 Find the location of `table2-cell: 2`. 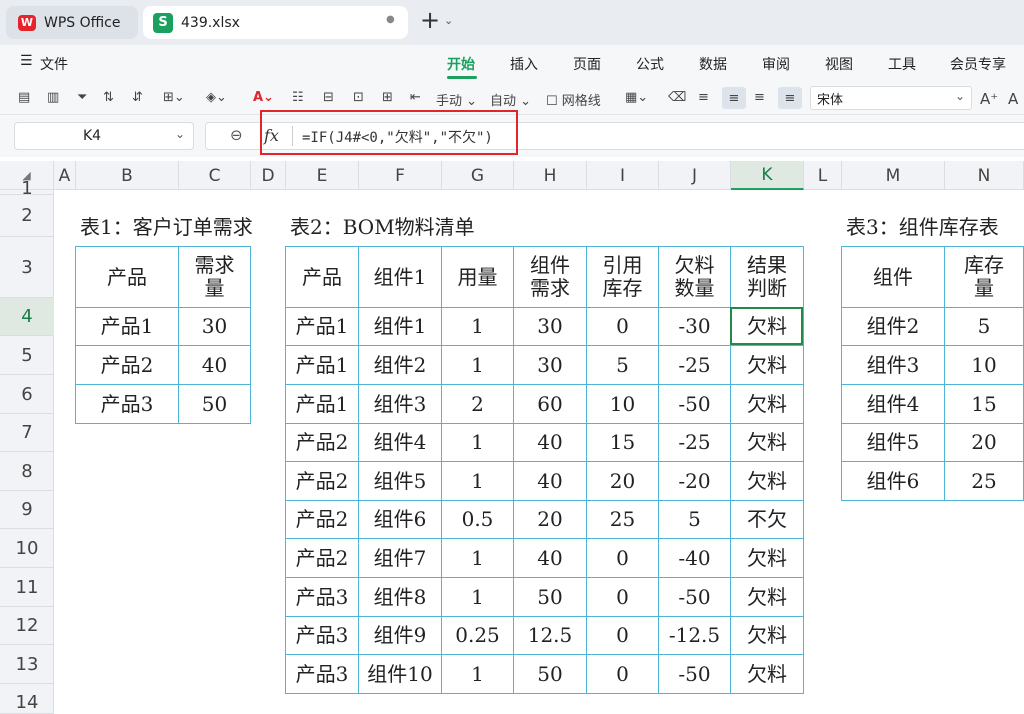

table2-cell: 2 is located at coordinates (477, 404).